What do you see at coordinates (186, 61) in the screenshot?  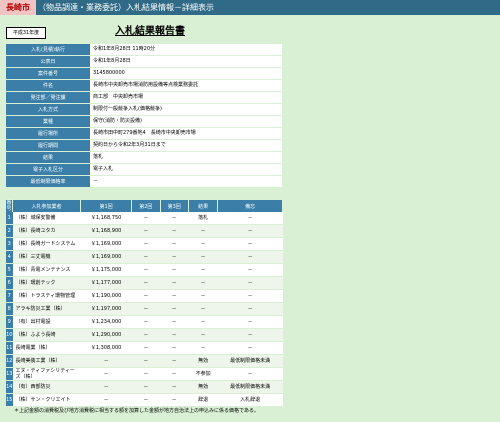 I see `info-value: 令和1年8月28日` at bounding box center [186, 61].